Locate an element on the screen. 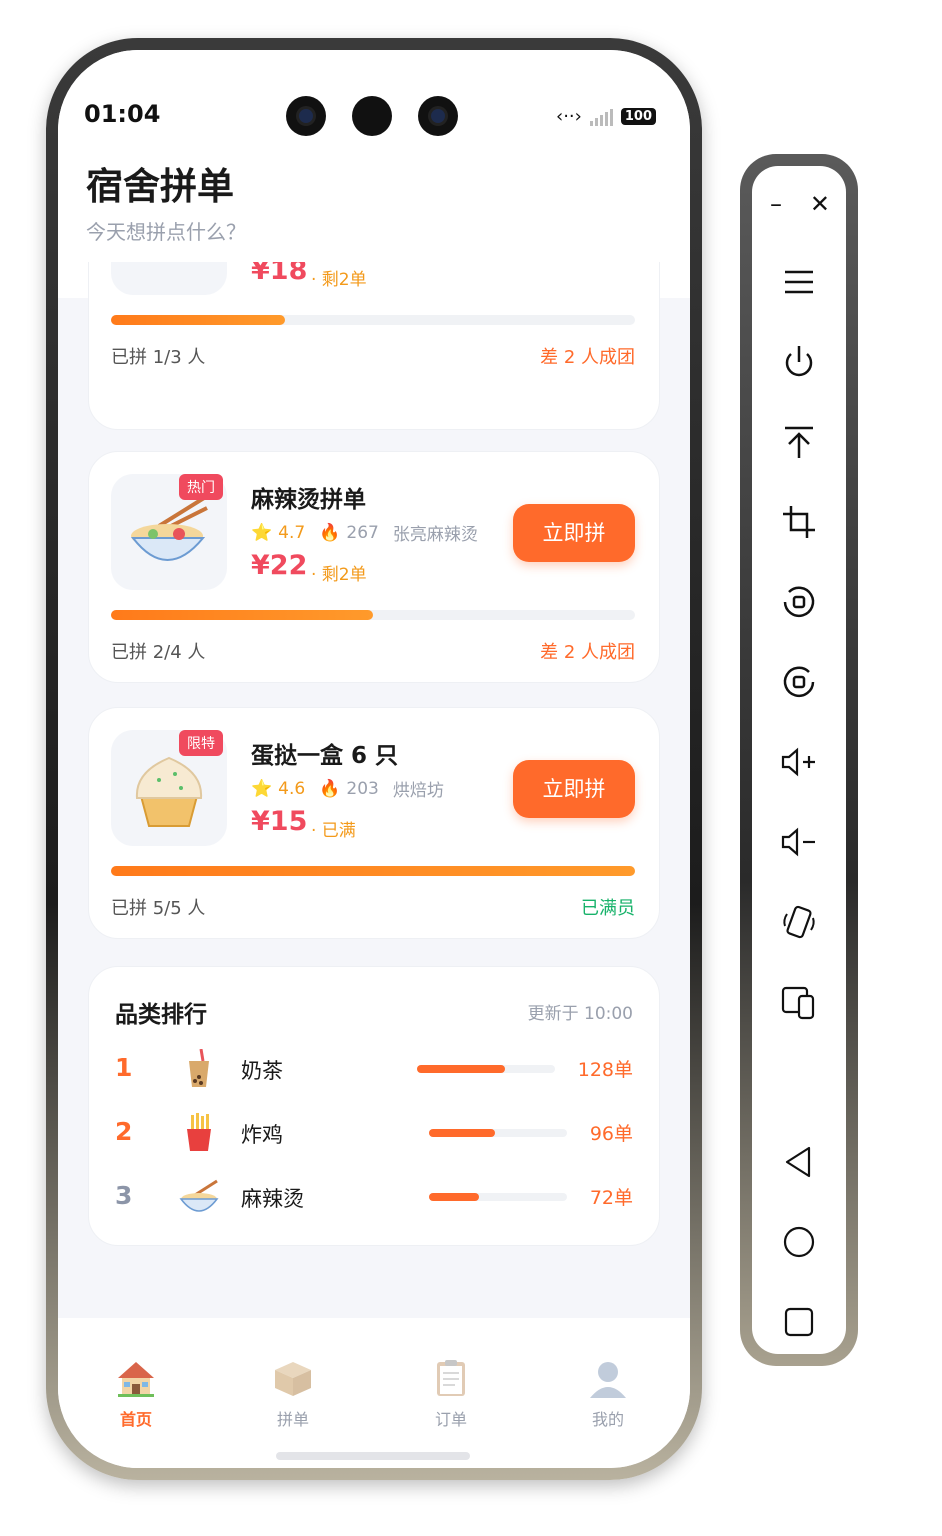 This screenshot has height=1536, width=942. battery-icon: 100 is located at coordinates (638, 116).